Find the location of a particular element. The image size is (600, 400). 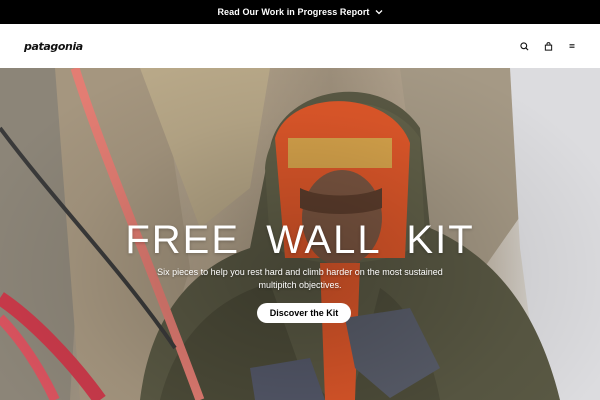

announcement-text: Read Our Work in Progress Report is located at coordinates (293, 12).